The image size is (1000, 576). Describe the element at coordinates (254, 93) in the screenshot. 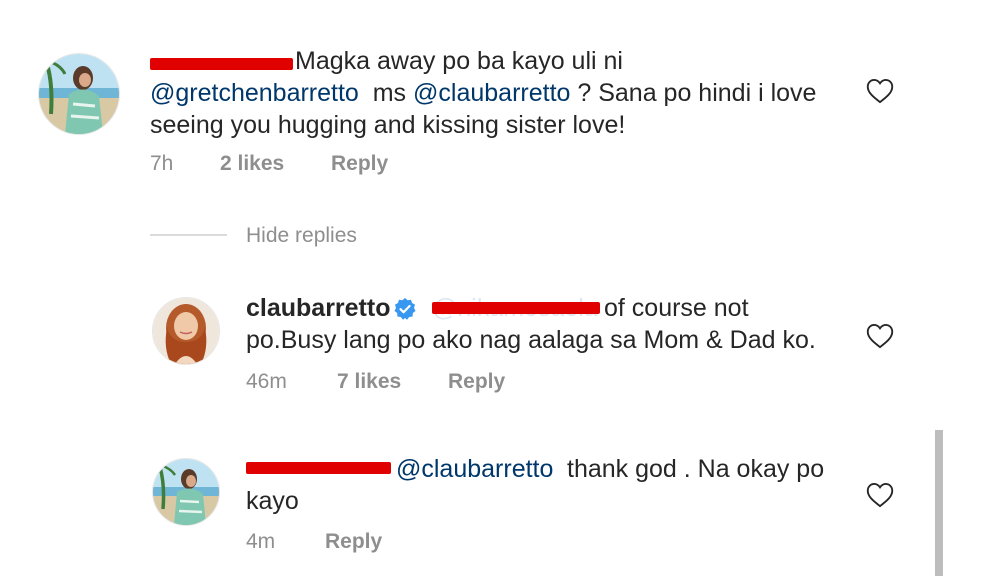

I see `mention-link: @gretchenbarretto` at that location.